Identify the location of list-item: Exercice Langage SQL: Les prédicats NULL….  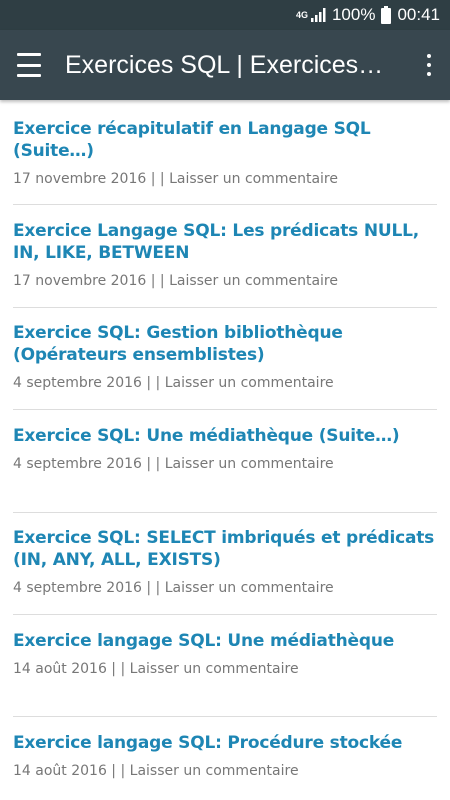
(225, 264).